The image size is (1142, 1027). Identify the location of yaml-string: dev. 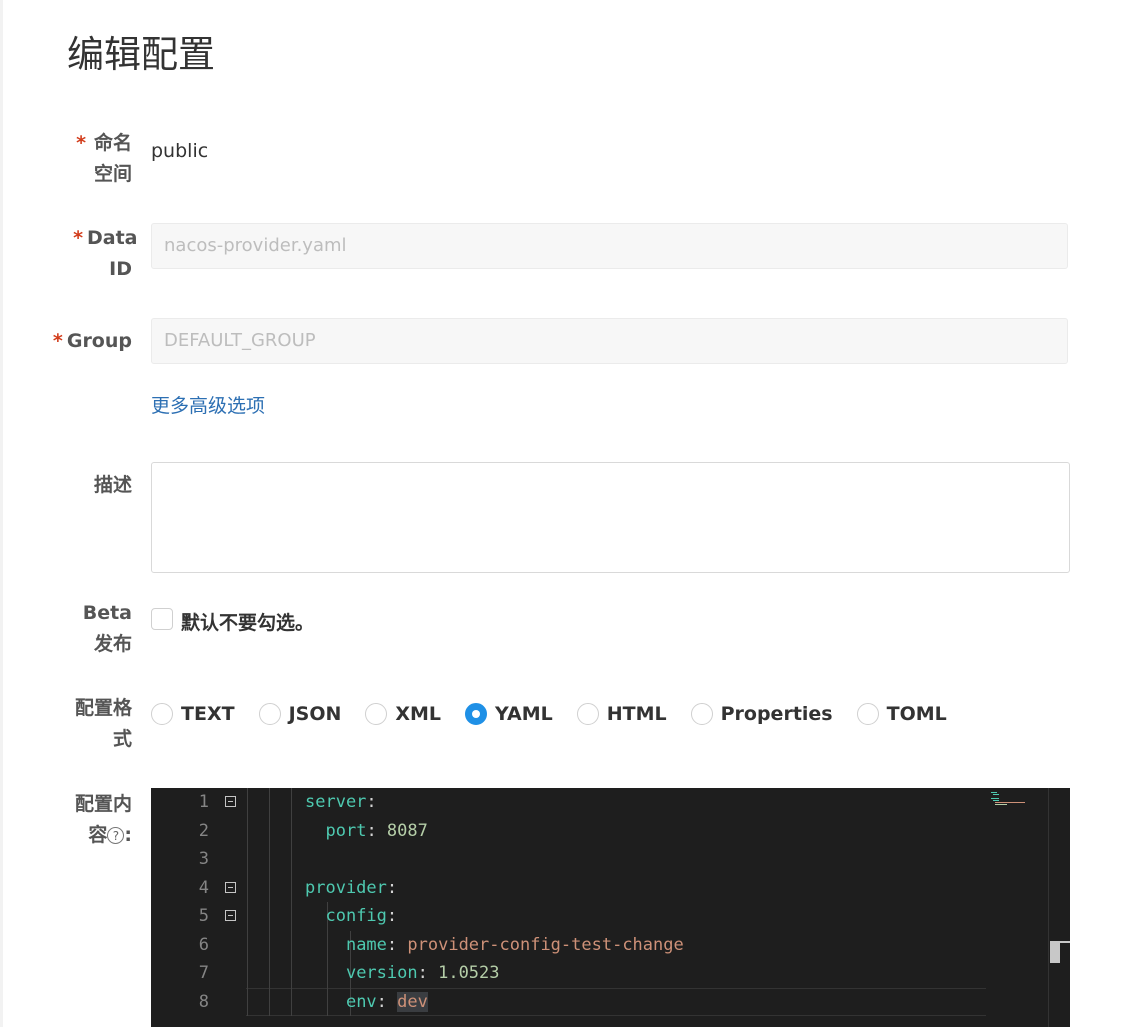
(412, 1002).